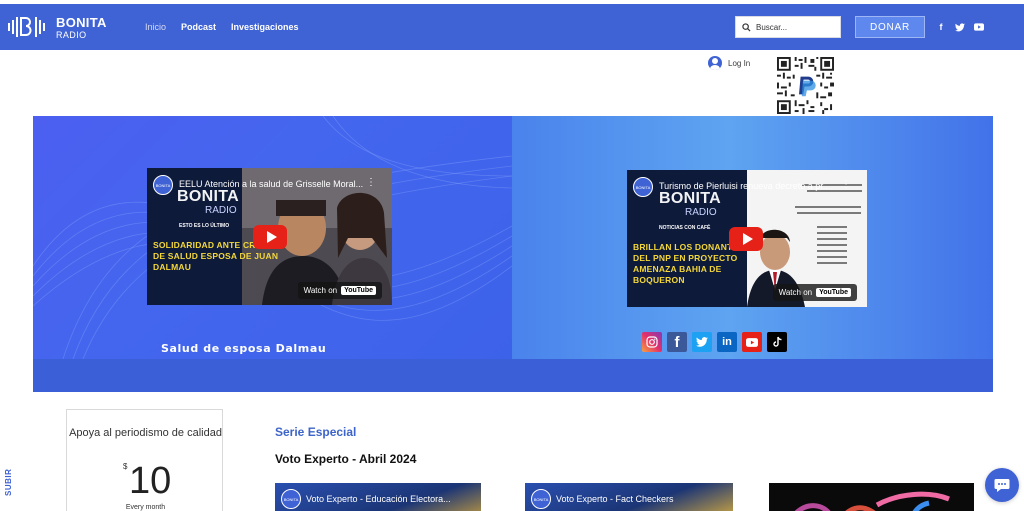 The image size is (1024, 511). I want to click on hero-caption: Salud de esposa Dalmau, so click(244, 348).